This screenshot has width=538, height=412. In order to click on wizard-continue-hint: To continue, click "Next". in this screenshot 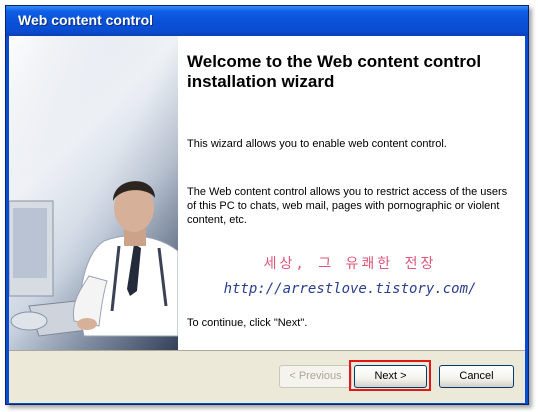, I will do `click(247, 323)`.